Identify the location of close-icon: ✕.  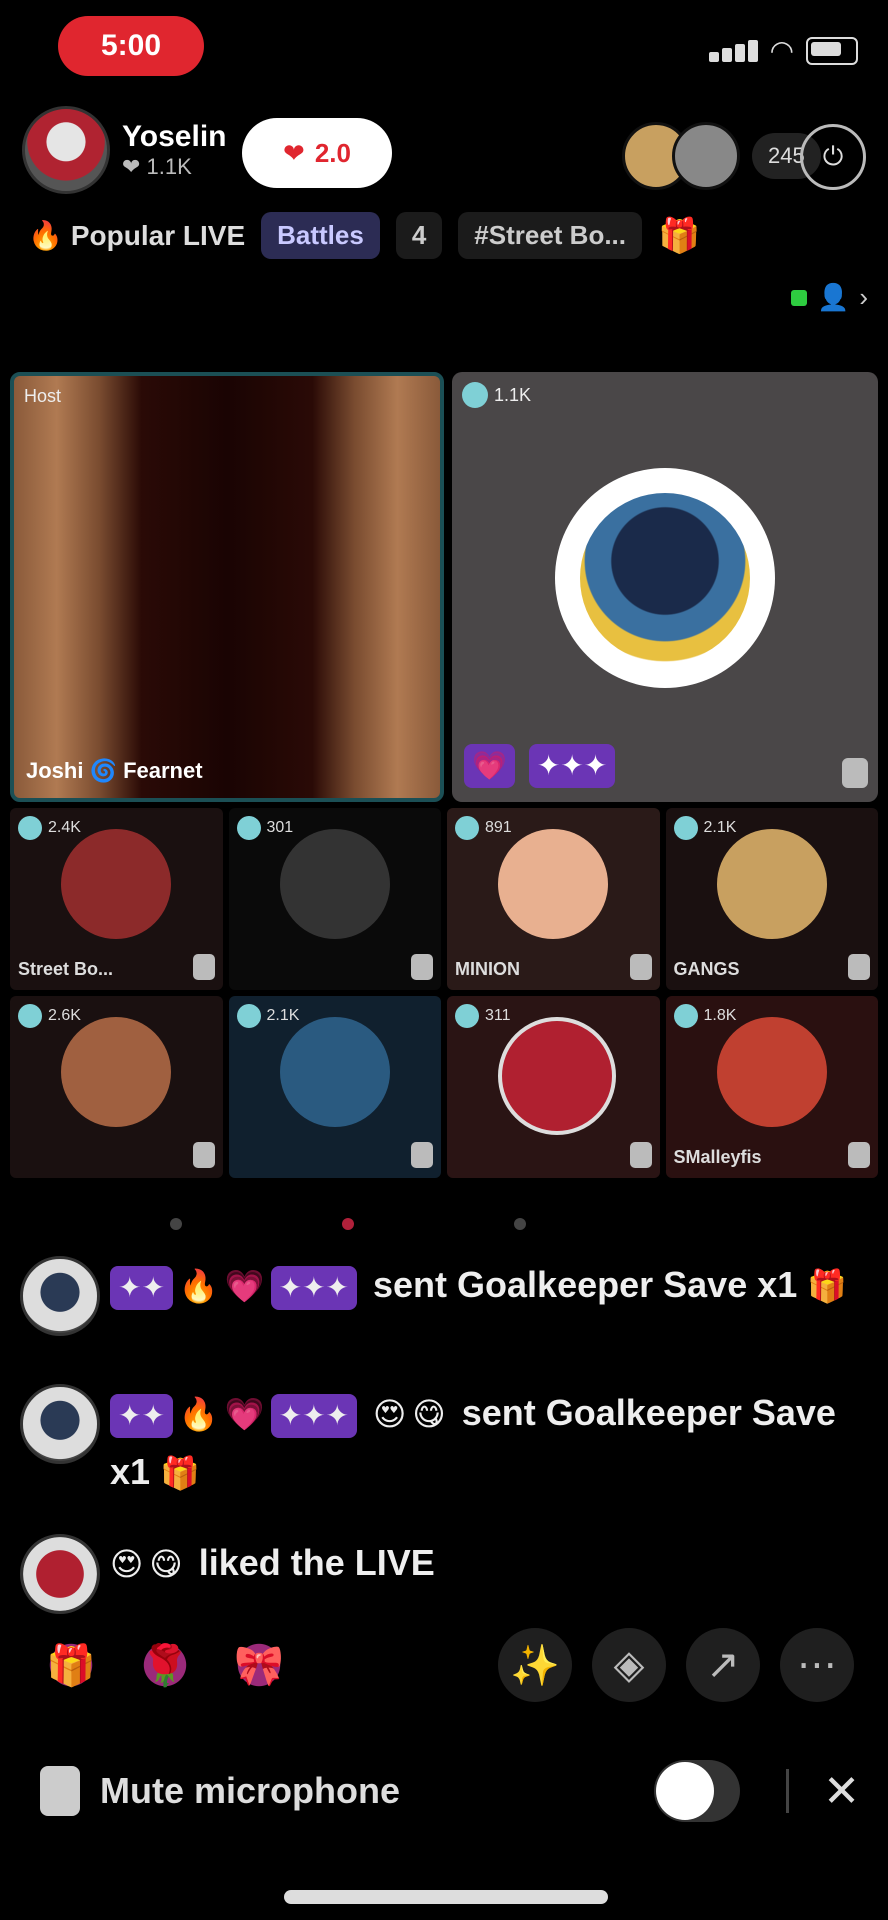
(841, 1791).